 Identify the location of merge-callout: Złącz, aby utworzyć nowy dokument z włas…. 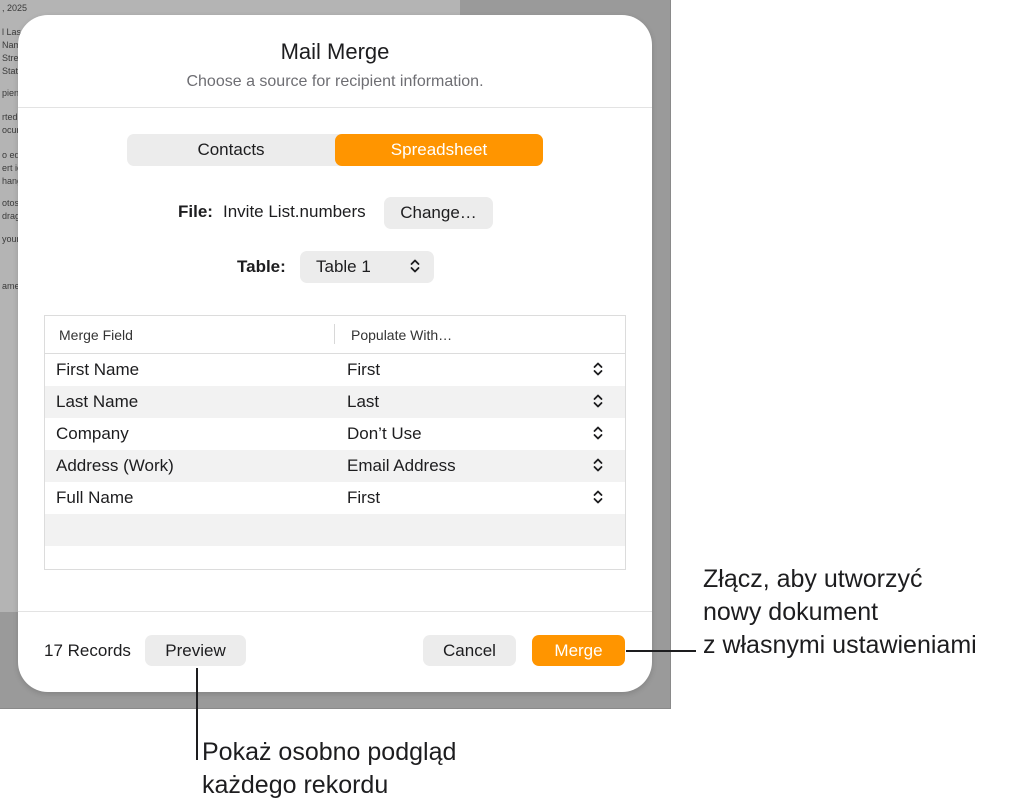
(840, 612).